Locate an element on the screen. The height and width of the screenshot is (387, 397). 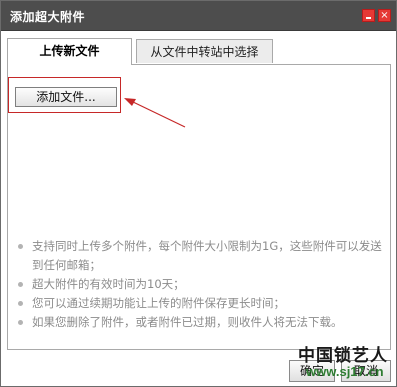
ok-button: 确定 is located at coordinates (312, 371).